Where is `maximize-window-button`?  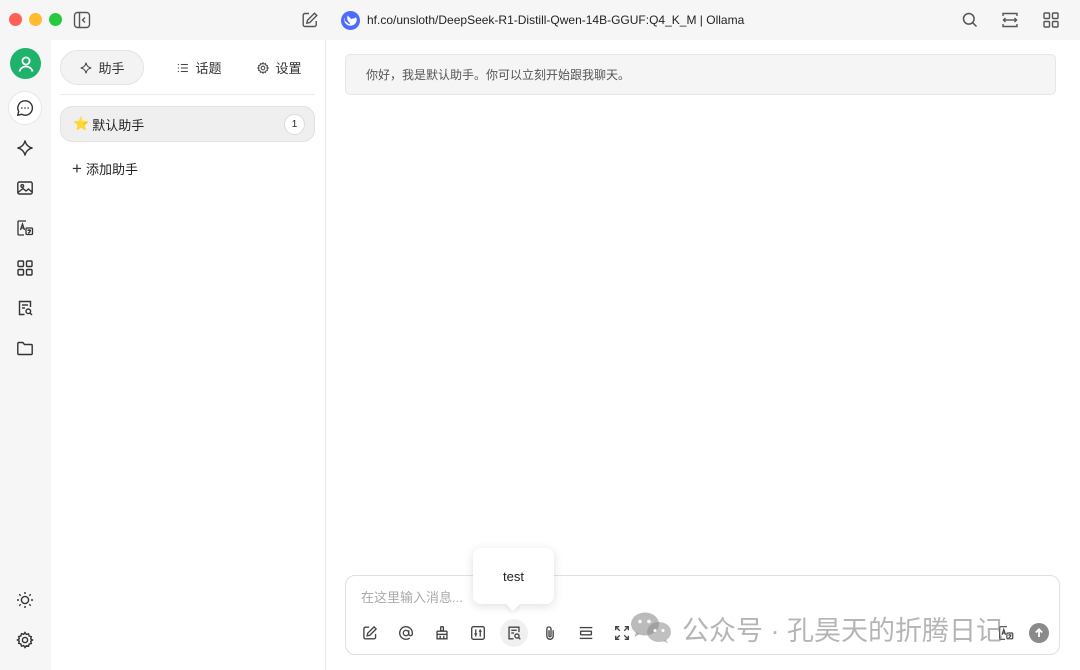 maximize-window-button is located at coordinates (55, 19).